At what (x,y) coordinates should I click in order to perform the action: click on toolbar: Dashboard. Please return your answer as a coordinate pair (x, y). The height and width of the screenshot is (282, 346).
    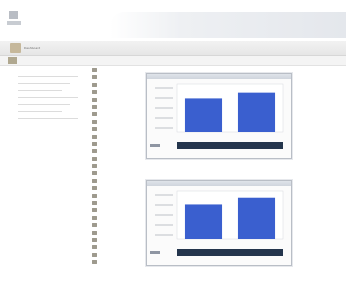
    Looking at the image, I should click on (173, 48).